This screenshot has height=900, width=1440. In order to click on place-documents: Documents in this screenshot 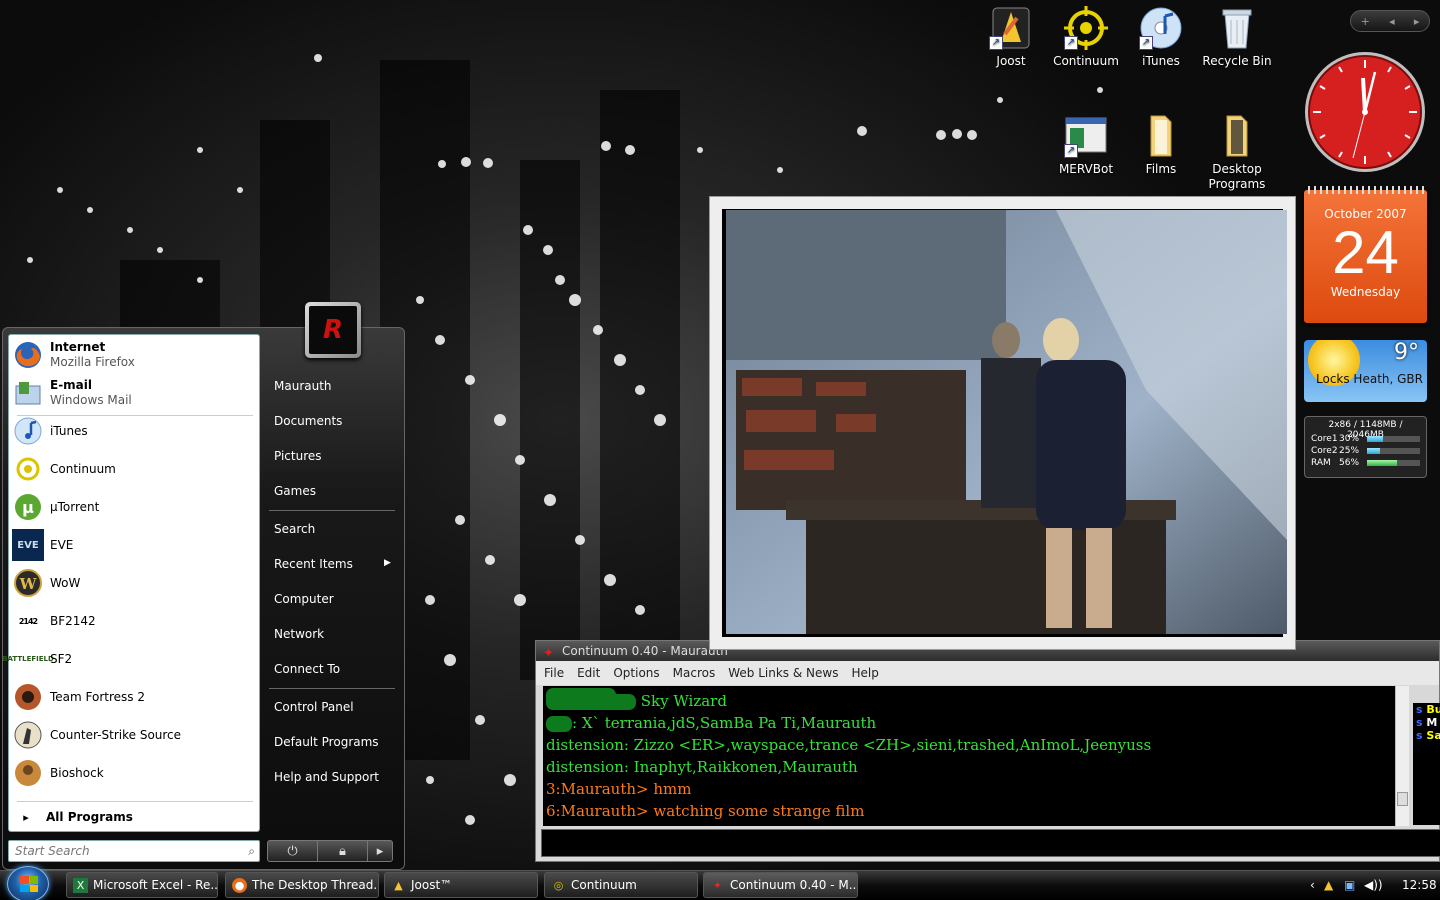, I will do `click(330, 421)`.